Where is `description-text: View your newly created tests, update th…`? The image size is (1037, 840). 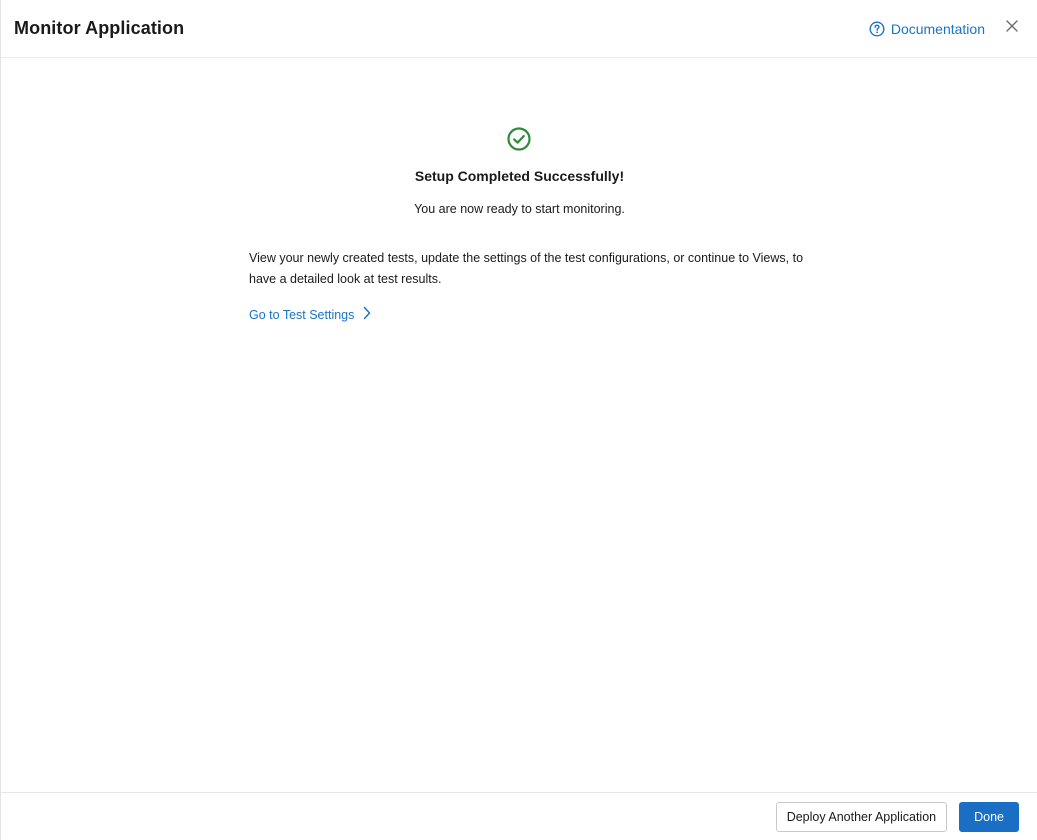 description-text: View your newly created tests, update th… is located at coordinates (526, 268).